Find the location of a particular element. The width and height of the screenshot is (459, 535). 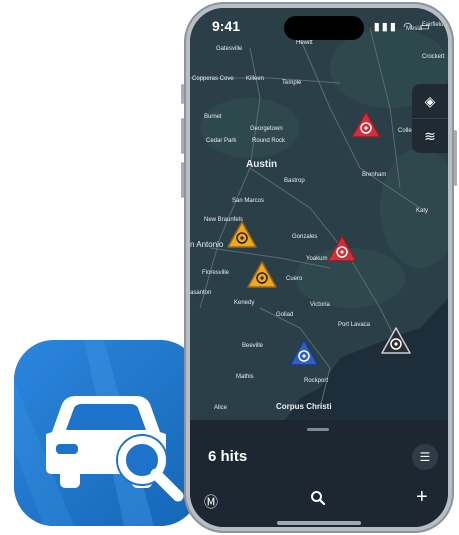

home-indicator is located at coordinates (319, 523).